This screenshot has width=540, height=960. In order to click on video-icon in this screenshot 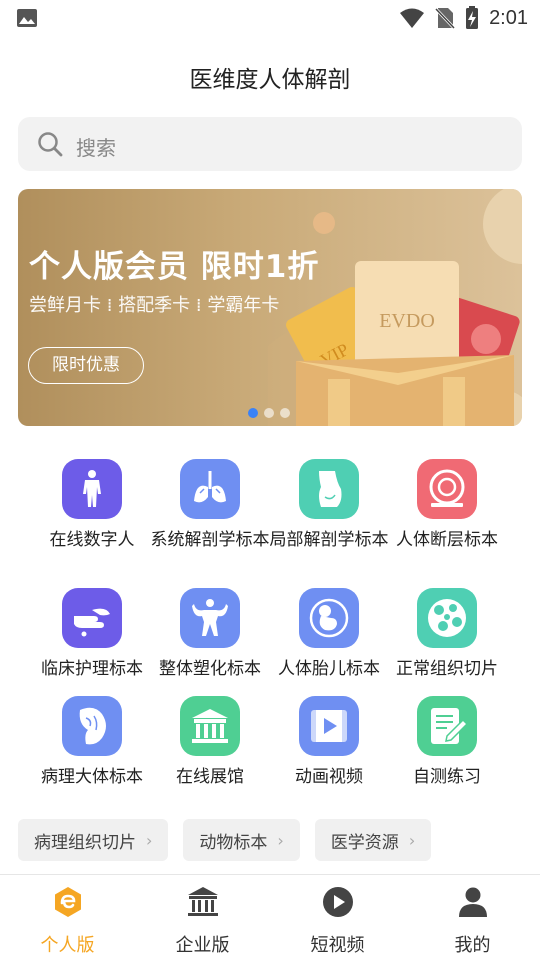, I will do `click(329, 726)`.